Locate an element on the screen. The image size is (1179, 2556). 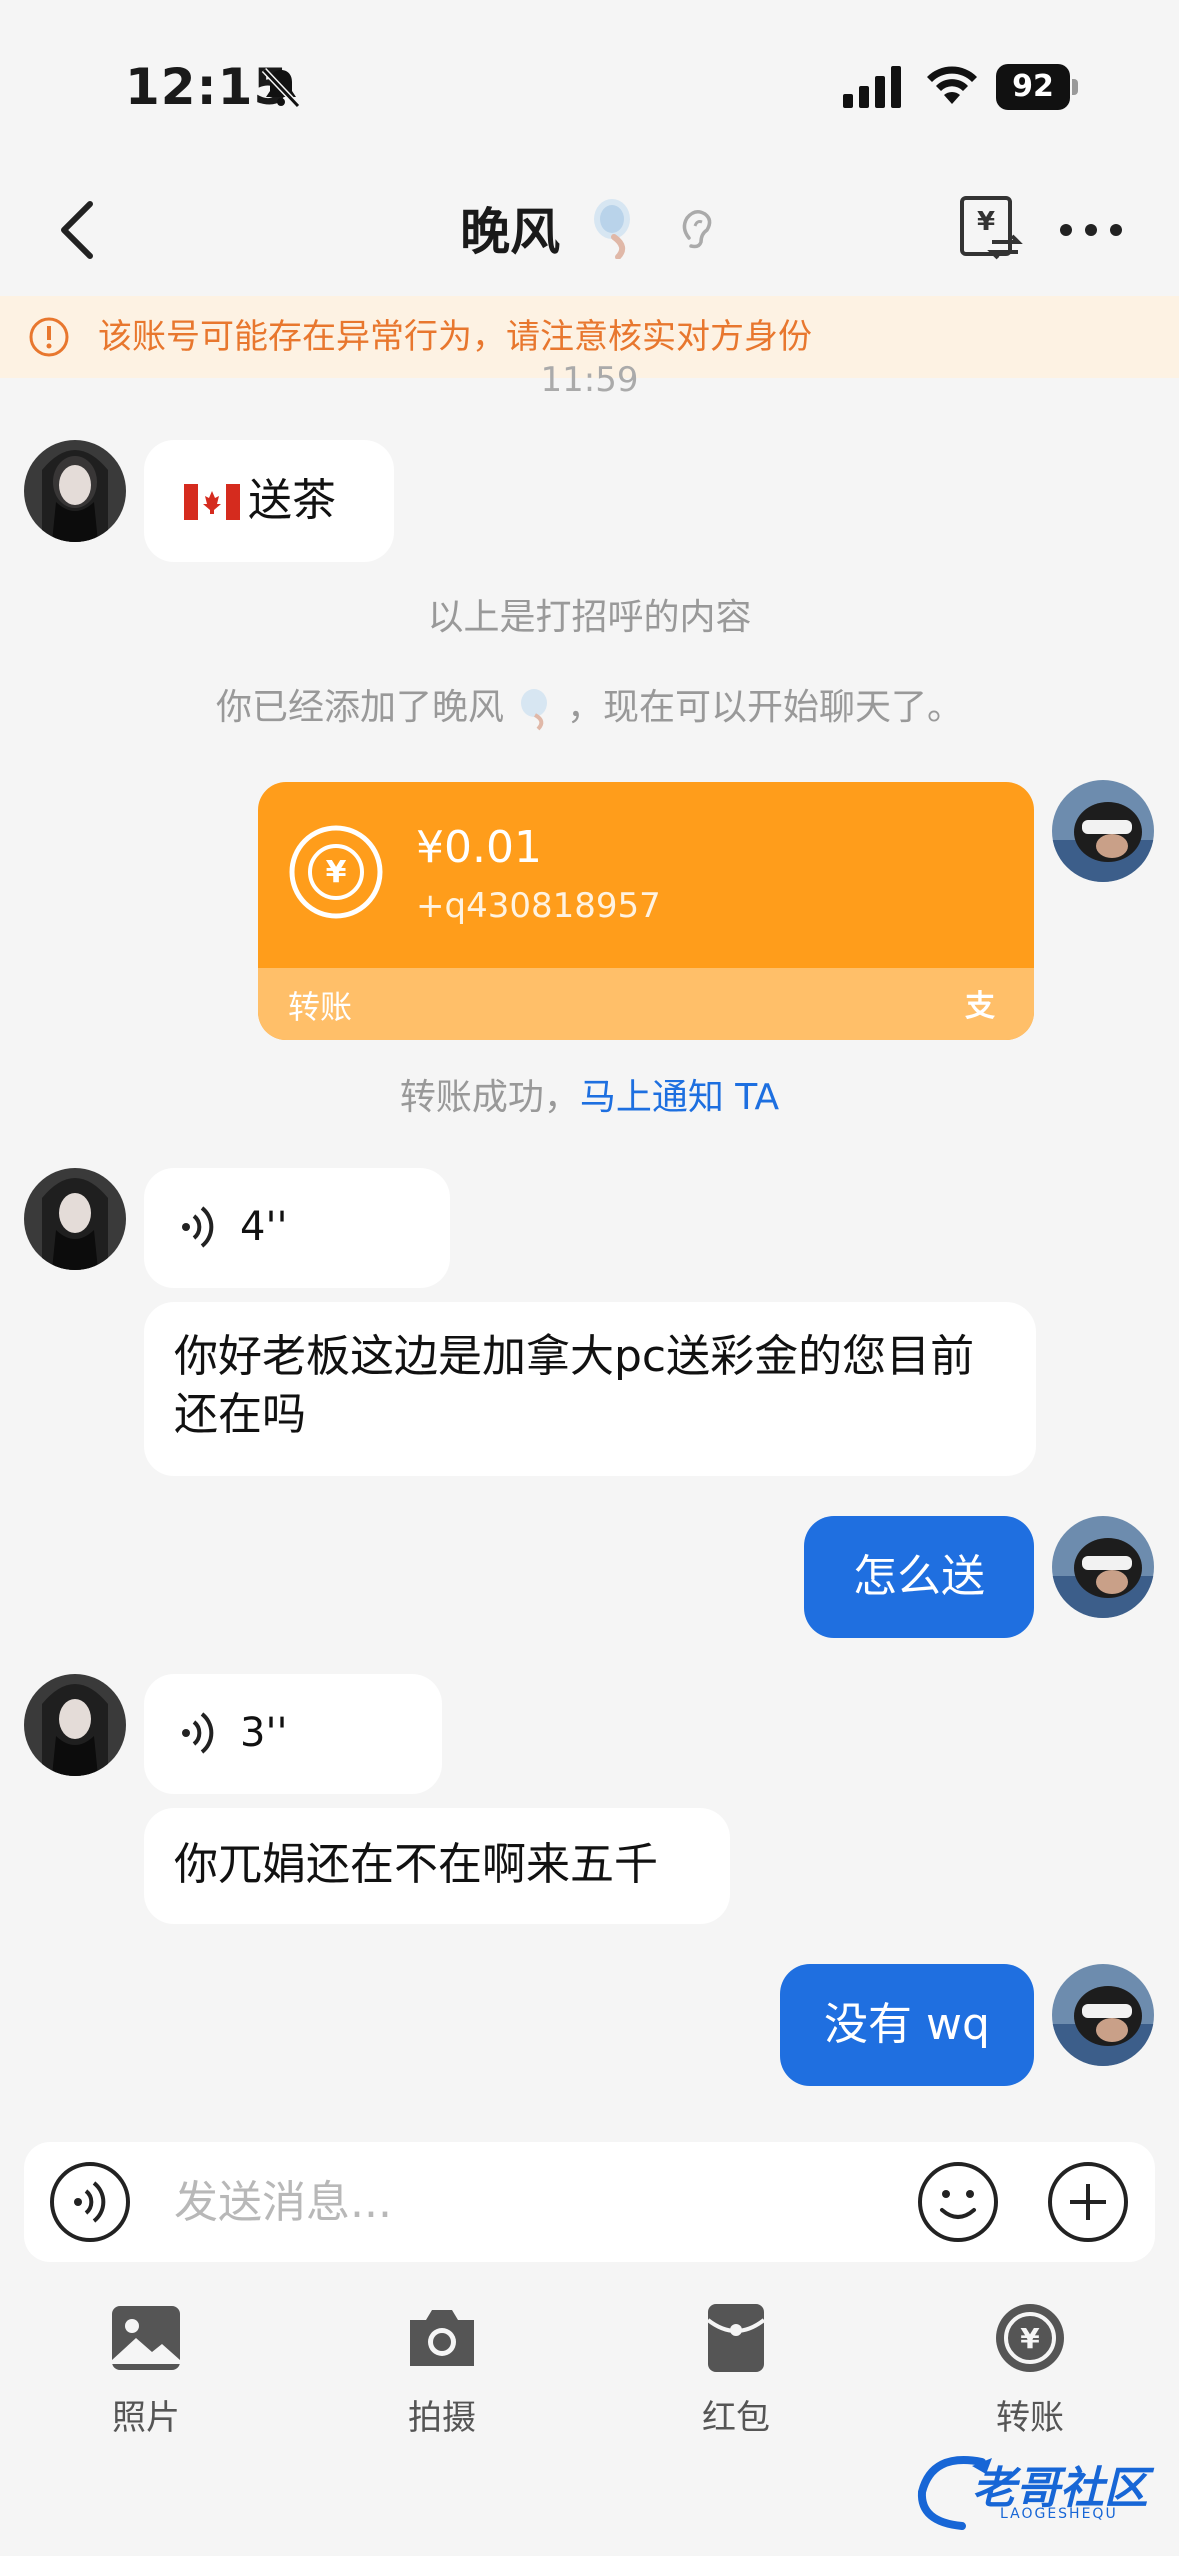
outgoing-message-bubble: 怎么送 is located at coordinates (919, 1577).